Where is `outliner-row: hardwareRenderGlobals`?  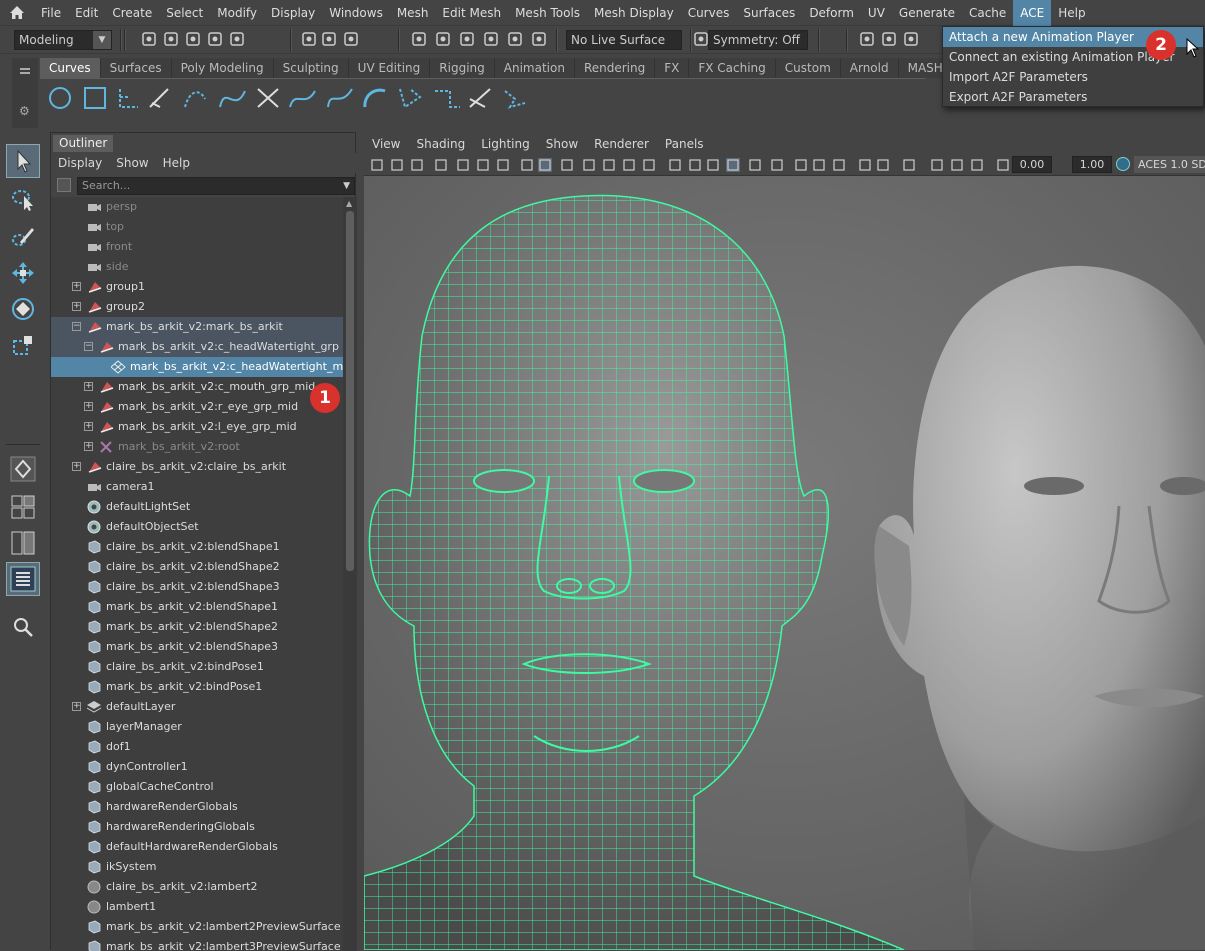
outliner-row: hardwareRenderGlobals is located at coordinates (197, 807).